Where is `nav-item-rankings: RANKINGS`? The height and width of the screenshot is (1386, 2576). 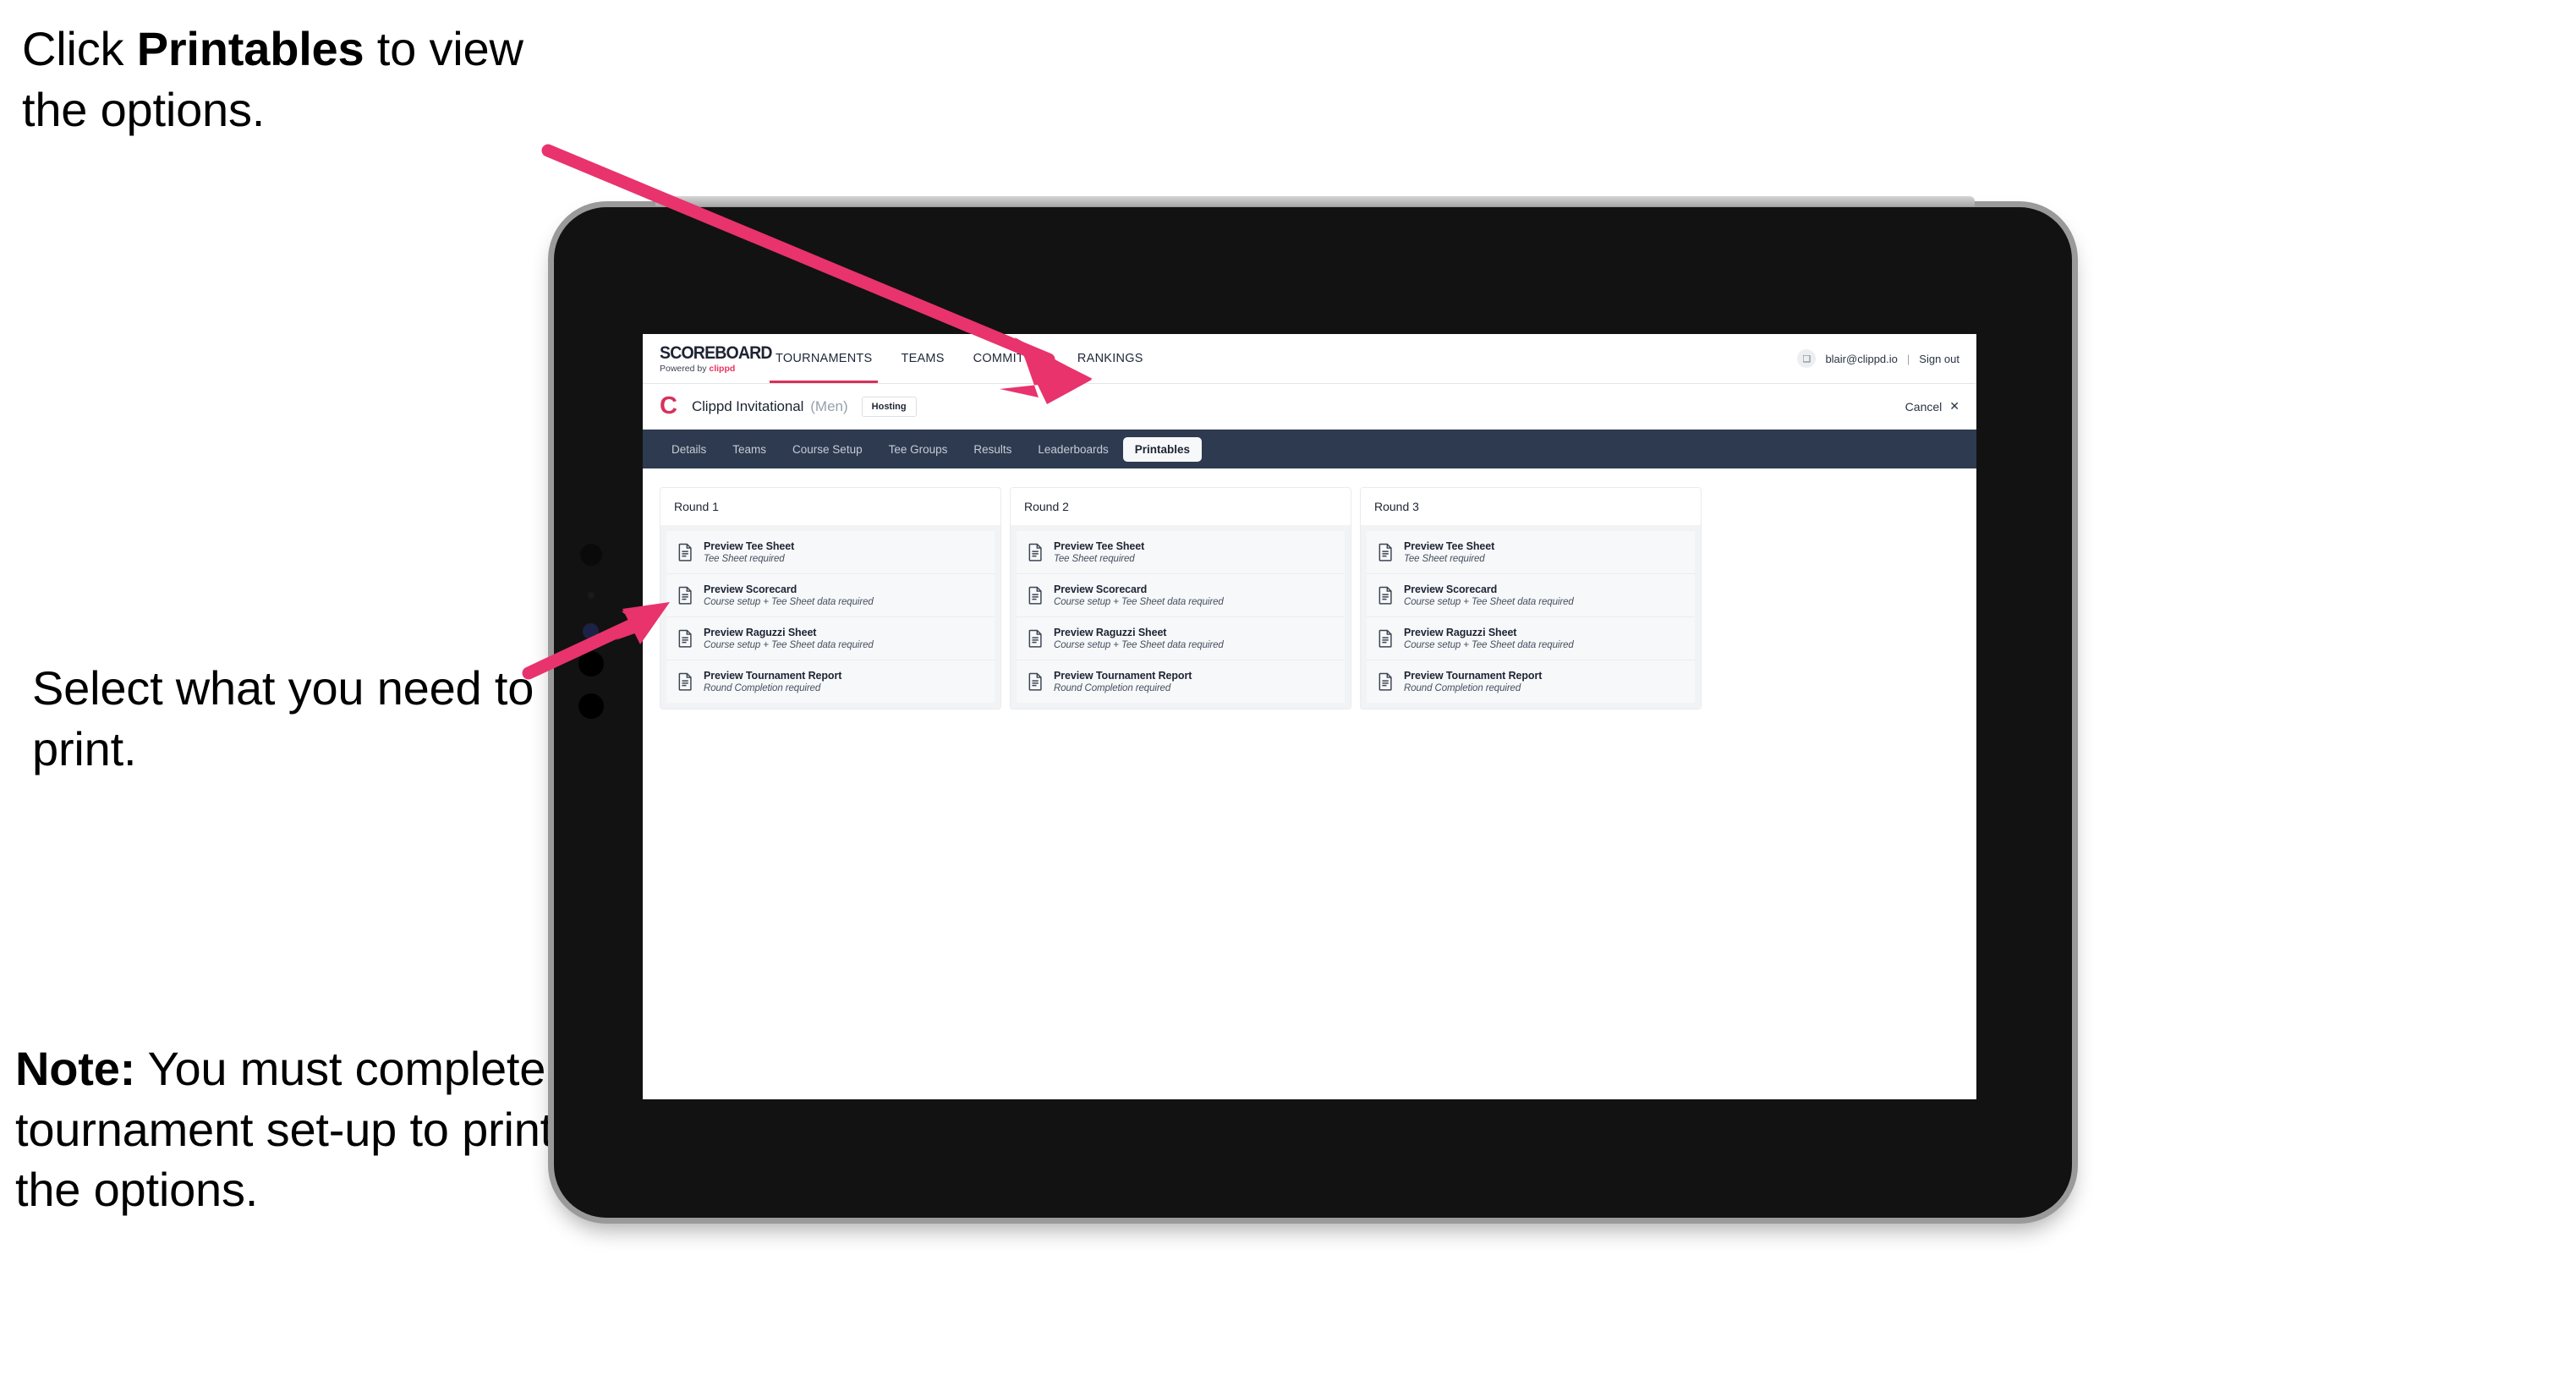 nav-item-rankings: RANKINGS is located at coordinates (1110, 358).